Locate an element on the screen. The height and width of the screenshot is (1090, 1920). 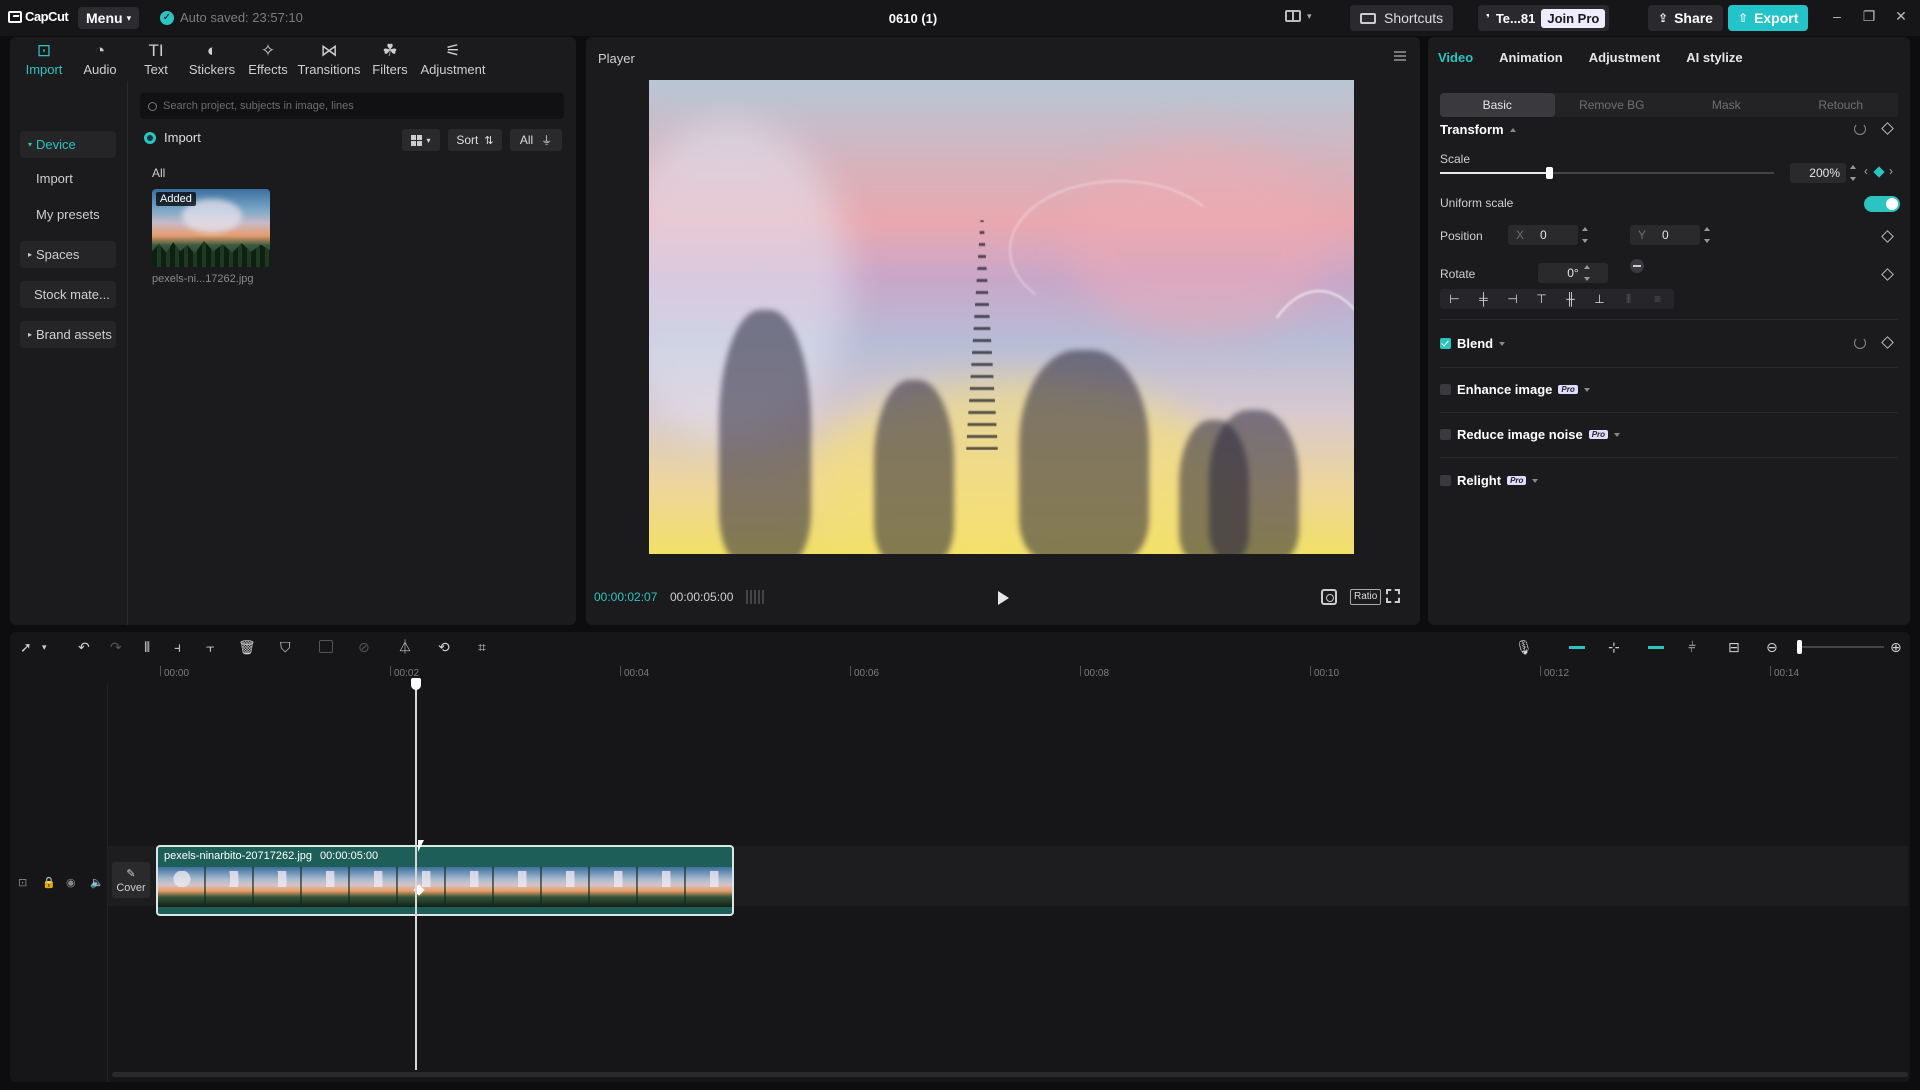
align-top-icon: ⊤ is located at coordinates (1541, 299).